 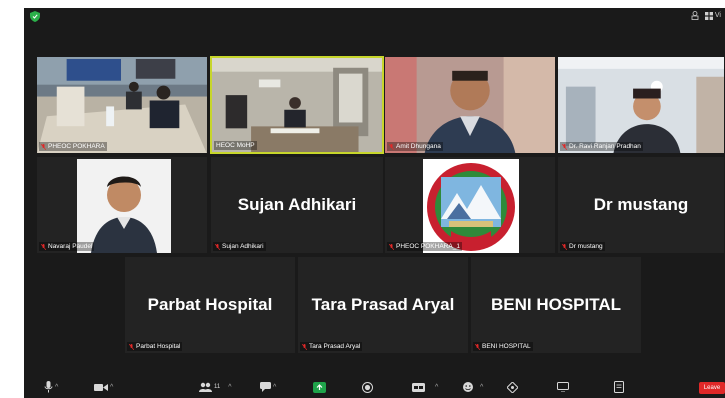 I want to click on participant-label: PHEOC POKHARA, so click(x=73, y=146).